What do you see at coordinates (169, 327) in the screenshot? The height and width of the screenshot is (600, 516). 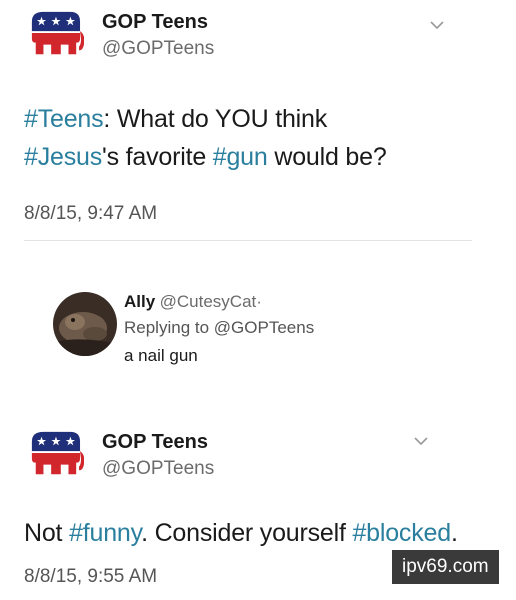 I see `replying-to-prefix: Replying to` at bounding box center [169, 327].